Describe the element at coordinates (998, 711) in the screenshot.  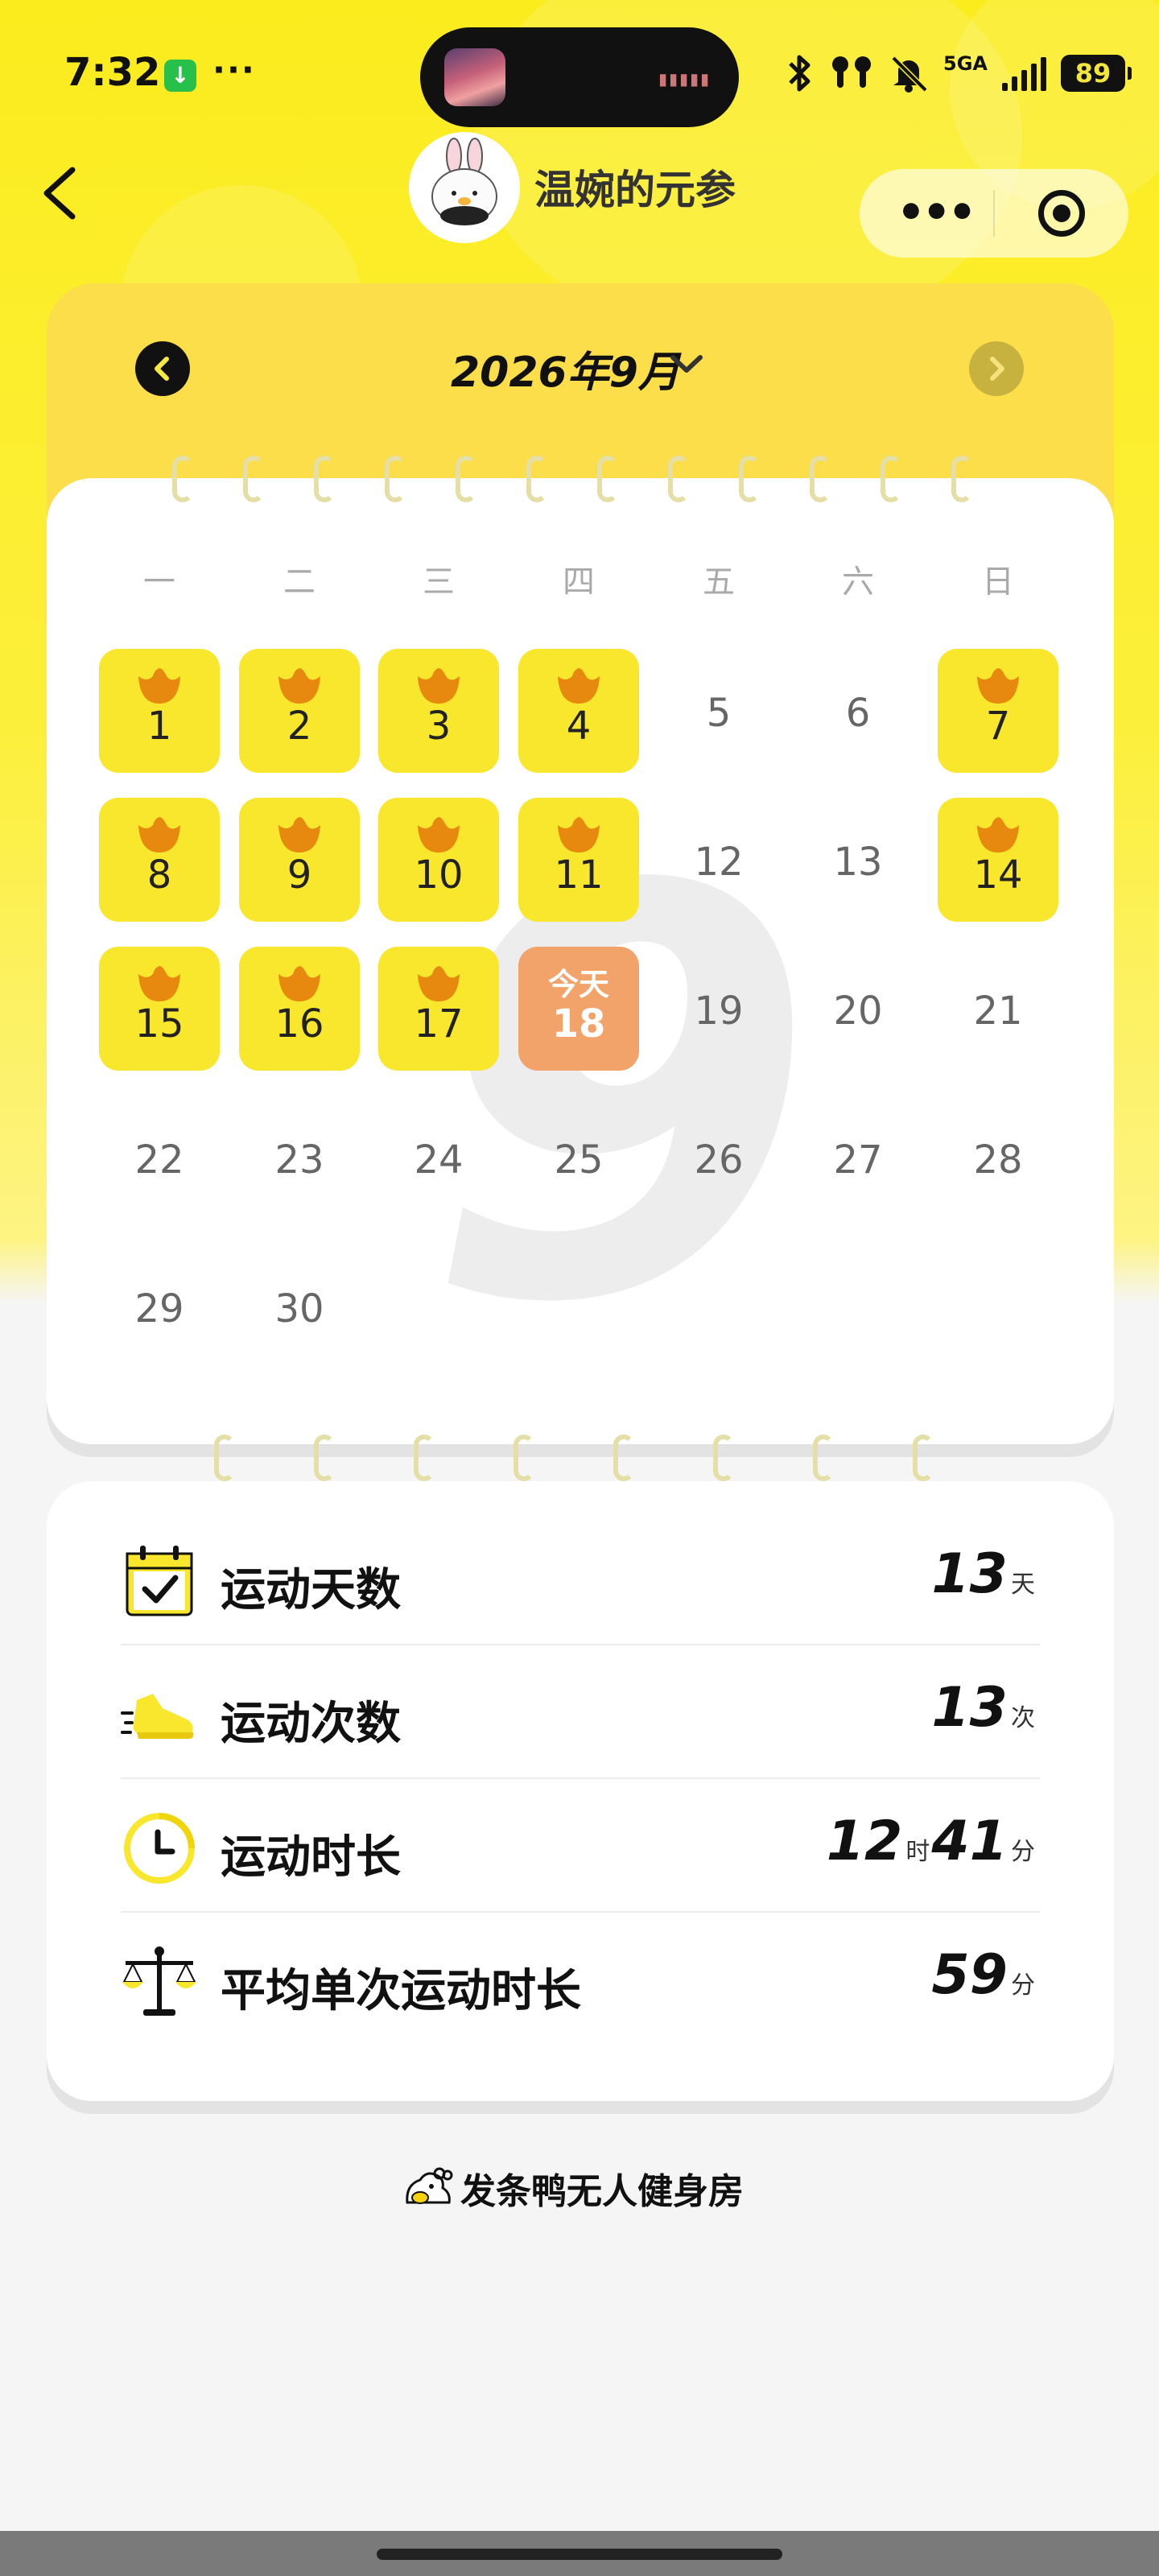
I see `day-cell-checked: 7` at that location.